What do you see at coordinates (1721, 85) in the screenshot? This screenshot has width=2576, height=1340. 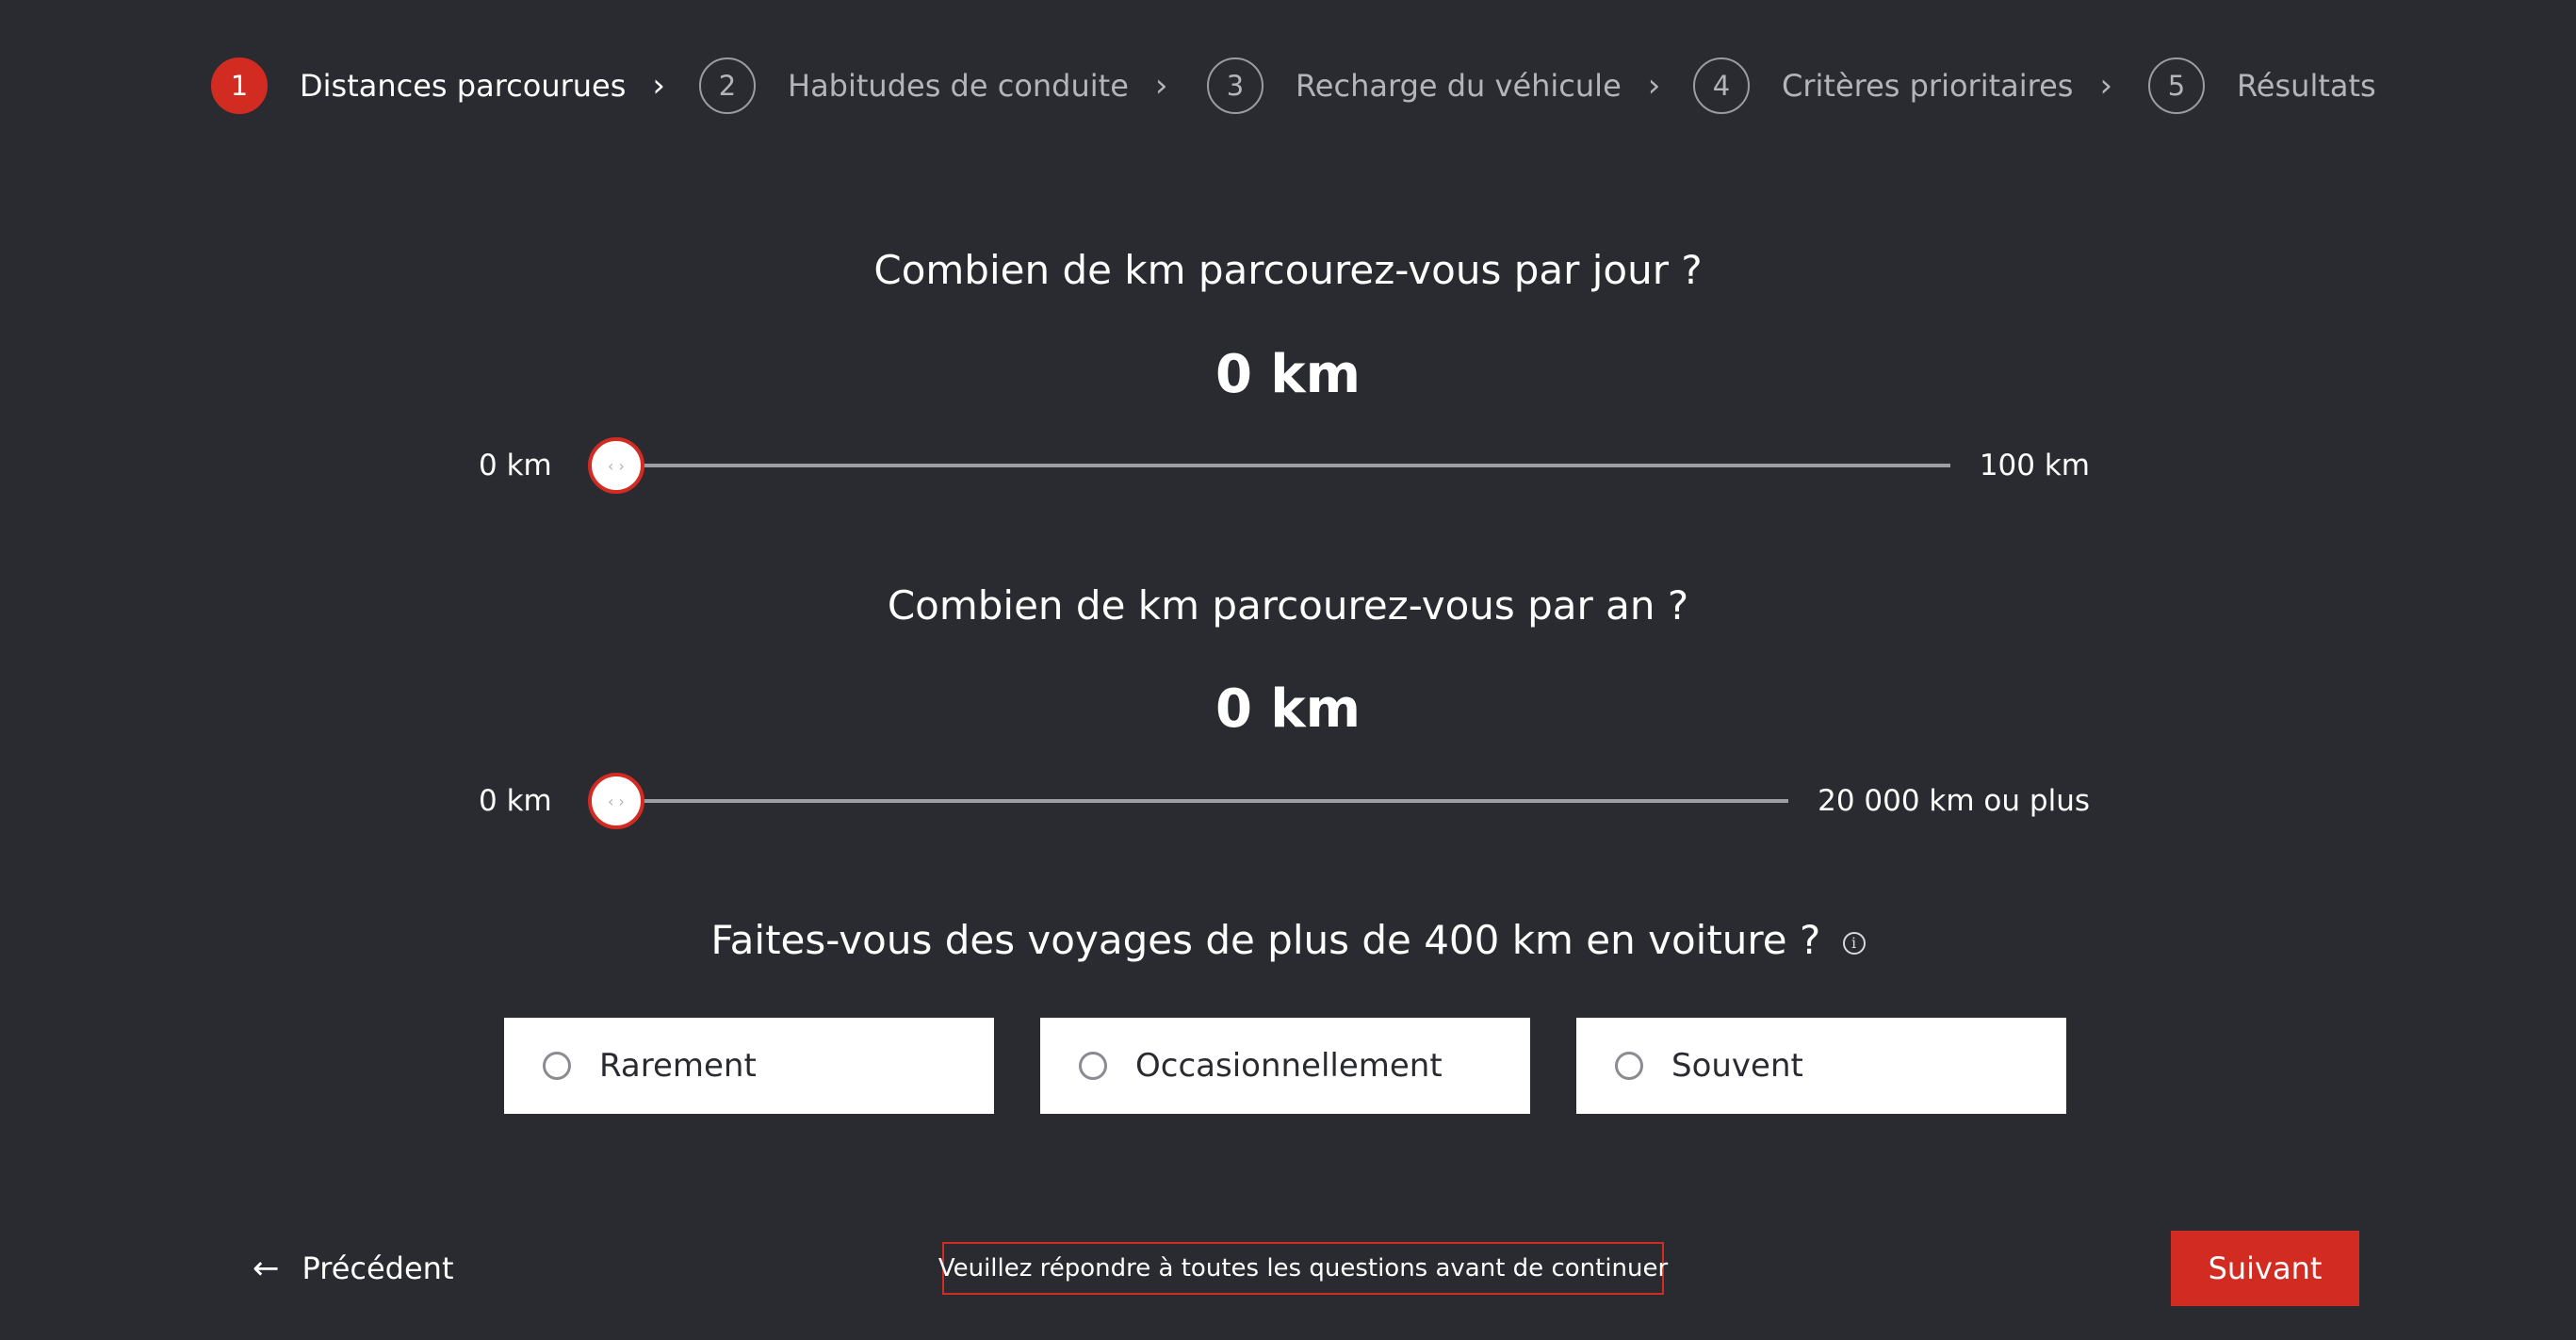 I see `step-number-4: 4` at bounding box center [1721, 85].